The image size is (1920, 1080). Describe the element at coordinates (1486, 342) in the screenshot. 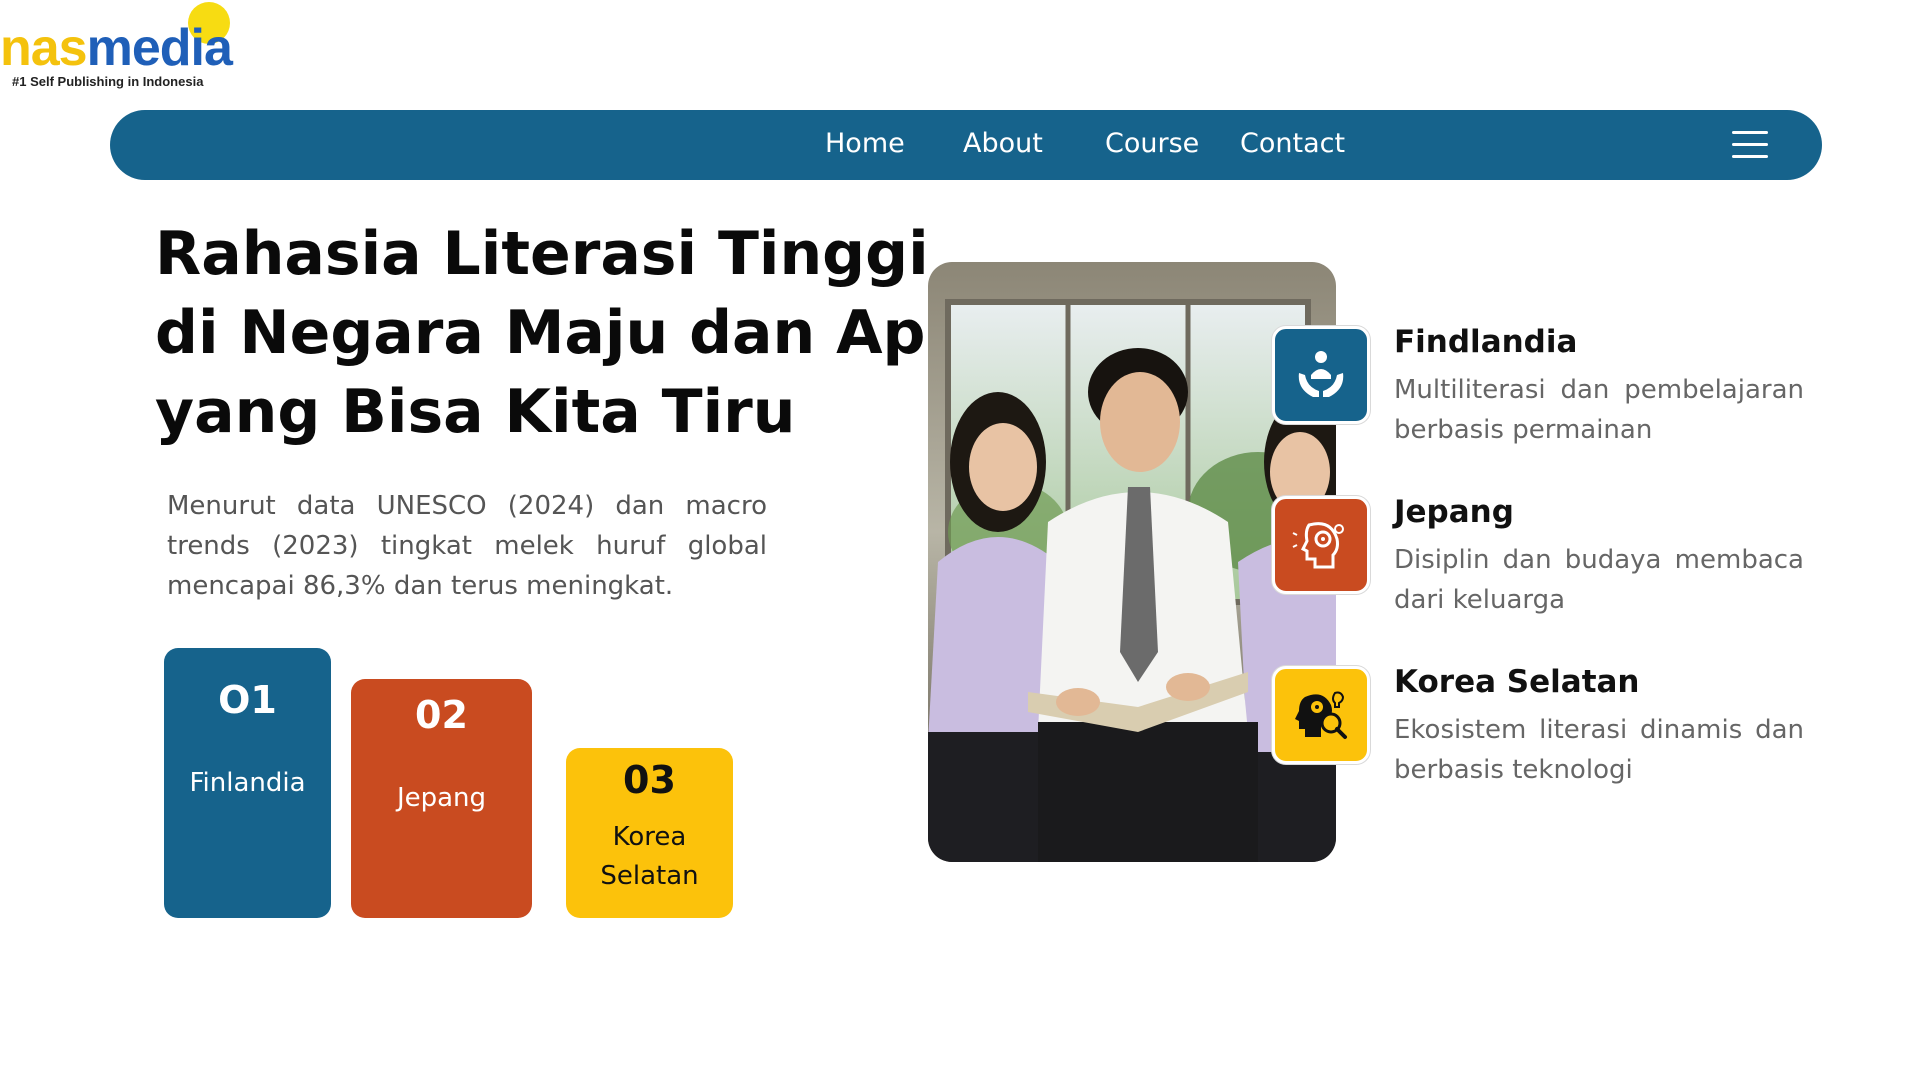

I see `feature-title: Findlandia` at that location.